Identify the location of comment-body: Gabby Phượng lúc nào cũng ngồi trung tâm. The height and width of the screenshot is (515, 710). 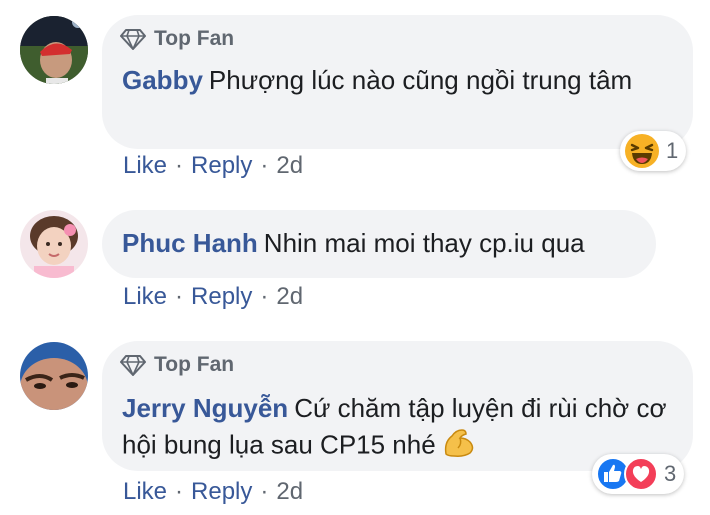
(396, 80).